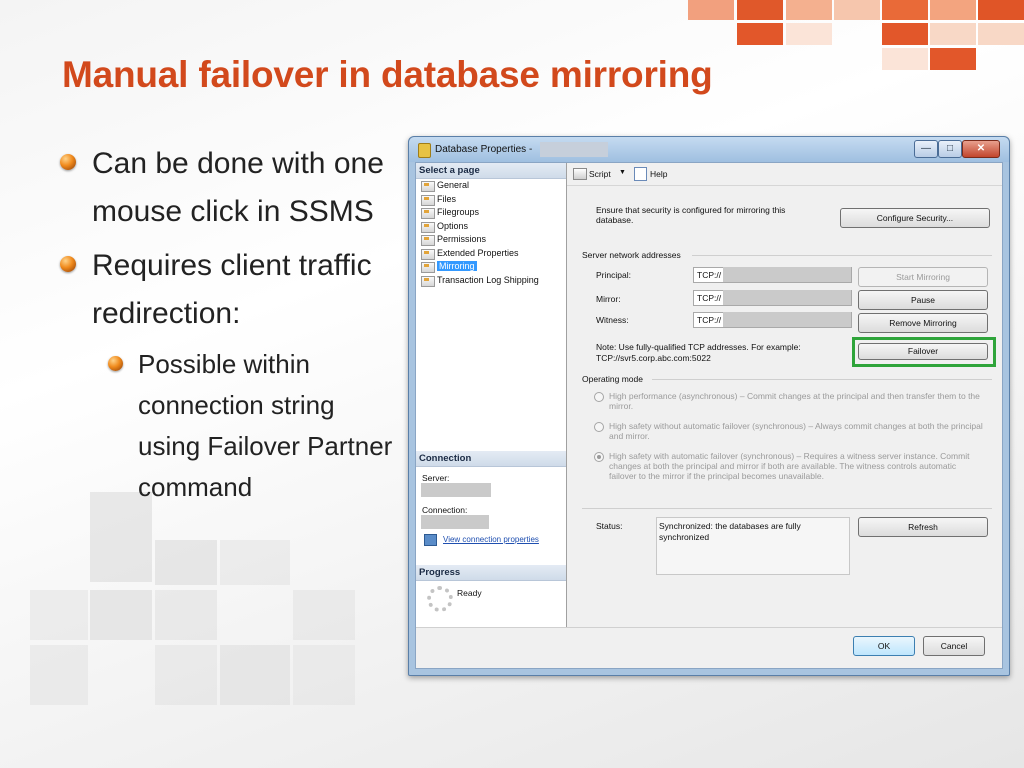 The width and height of the screenshot is (1024, 768). Describe the element at coordinates (787, 274) in the screenshot. I see `redacted-principal-address` at that location.